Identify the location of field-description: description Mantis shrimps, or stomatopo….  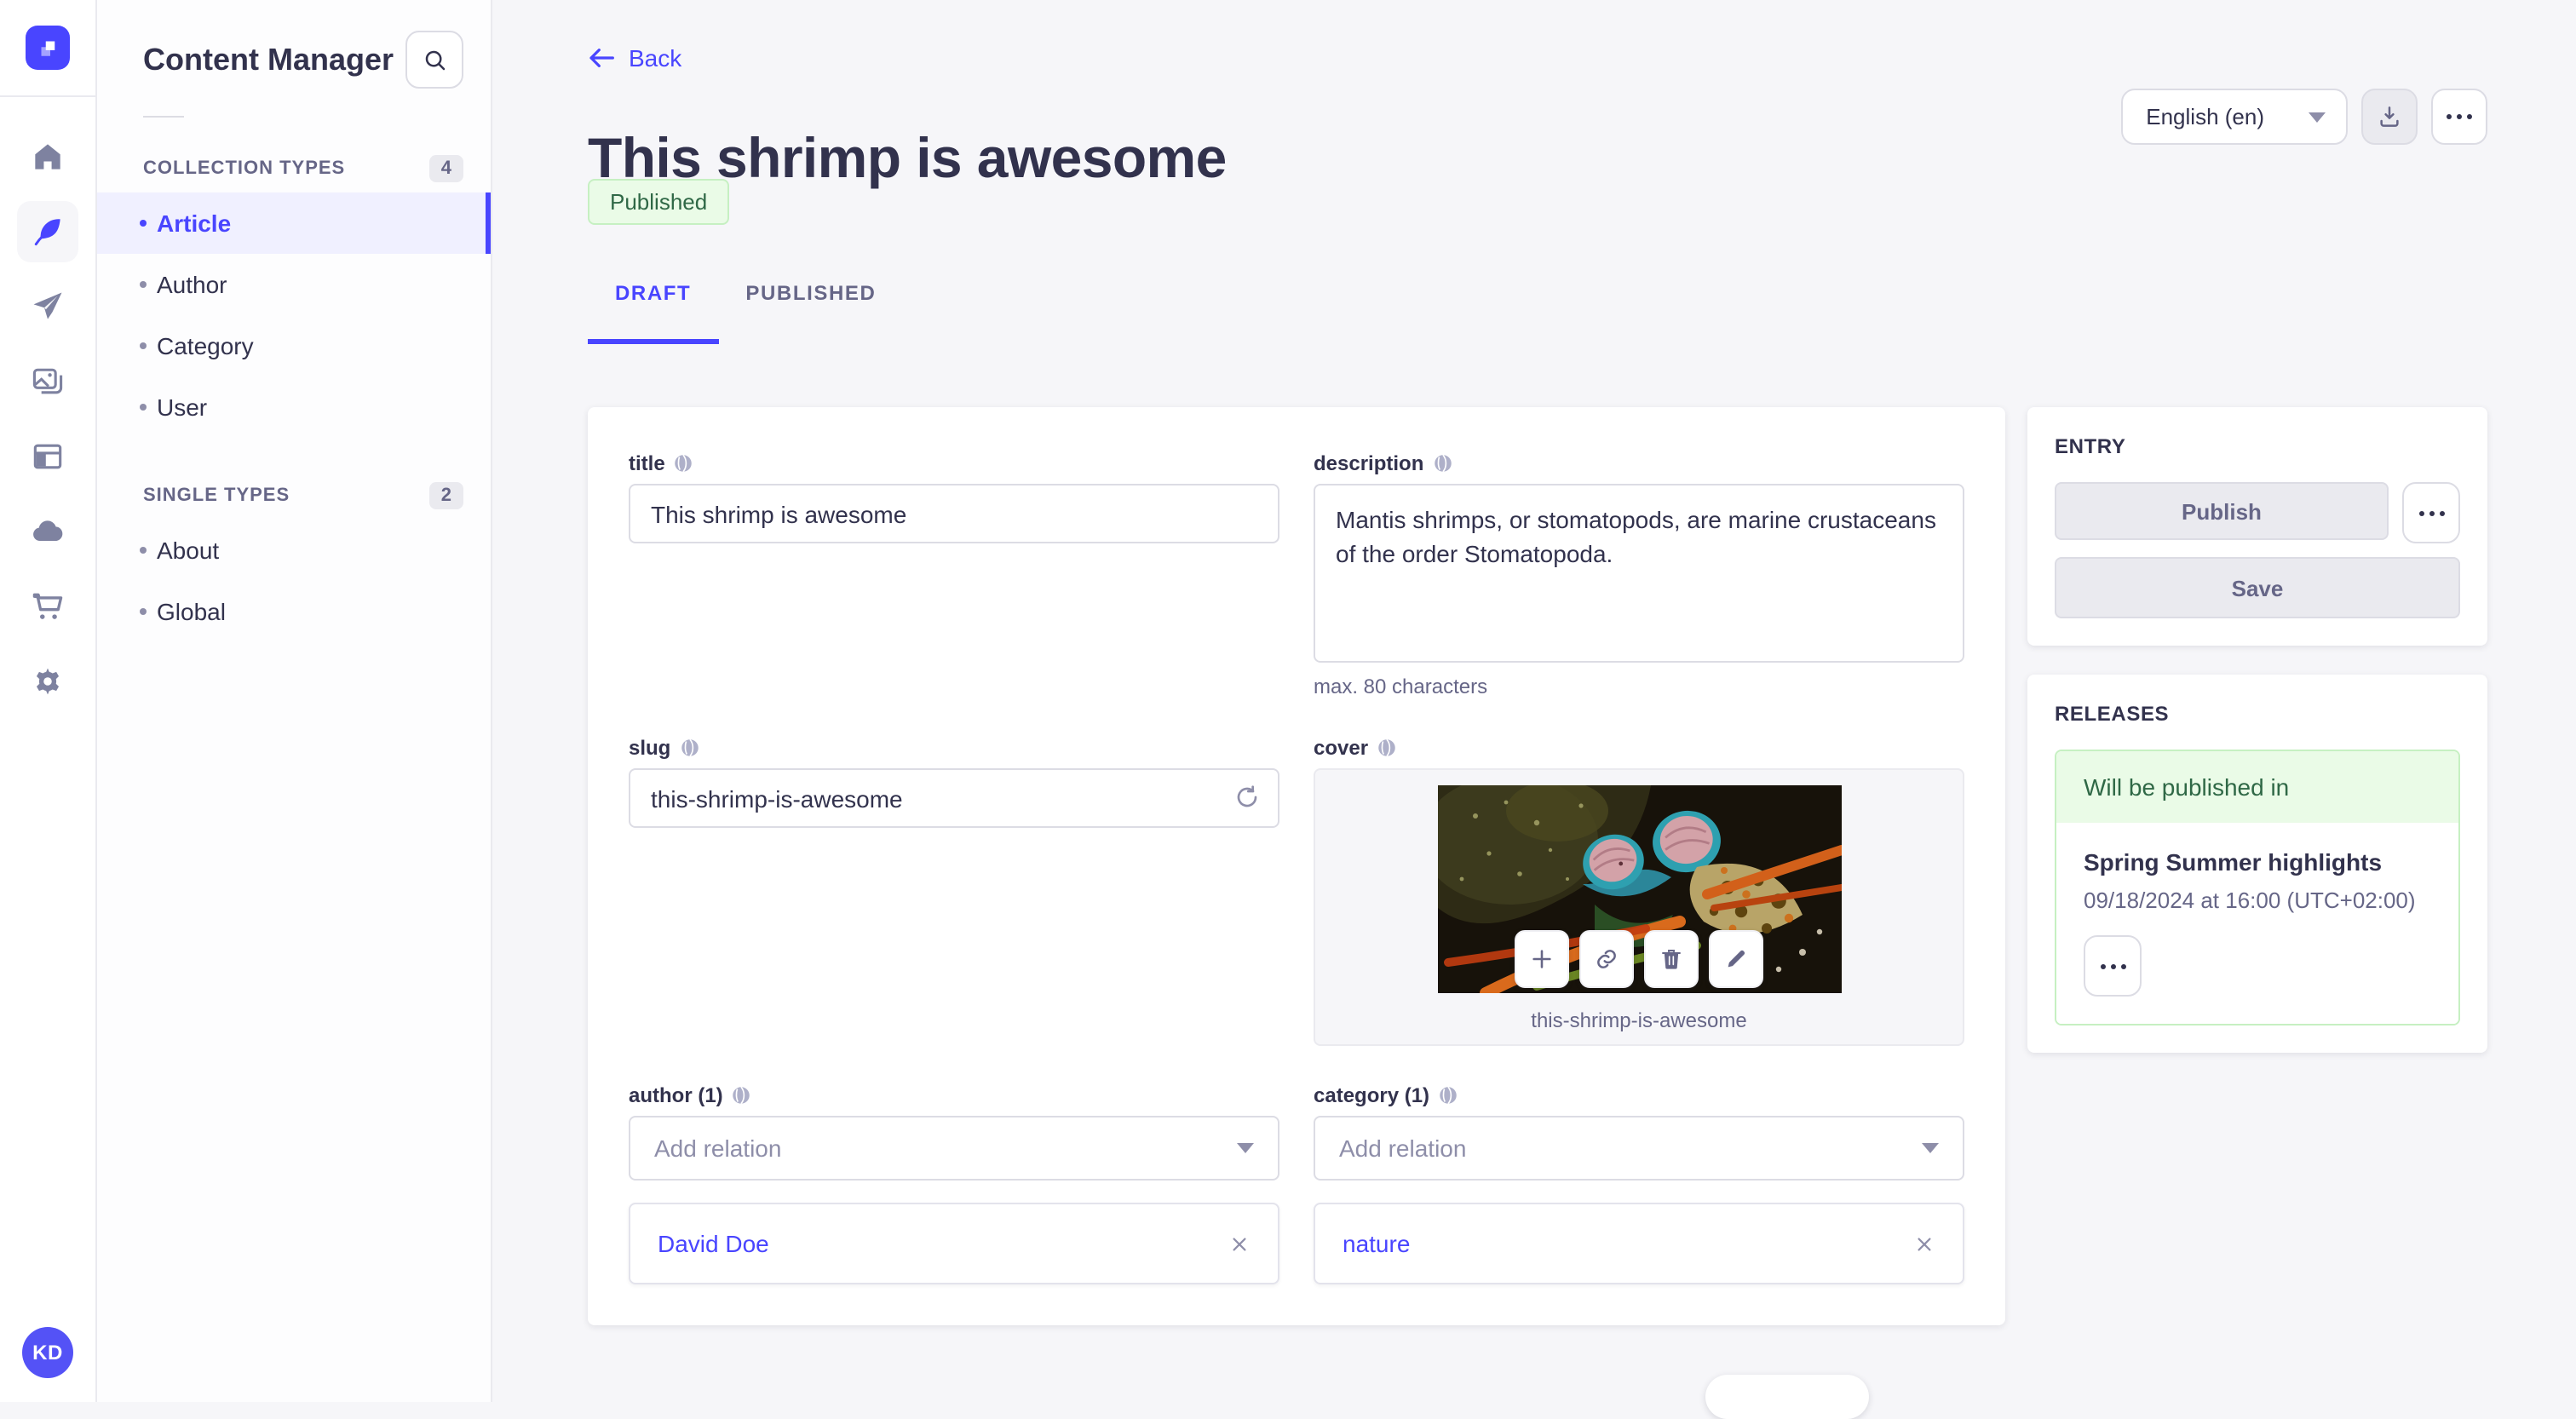
(1639, 575).